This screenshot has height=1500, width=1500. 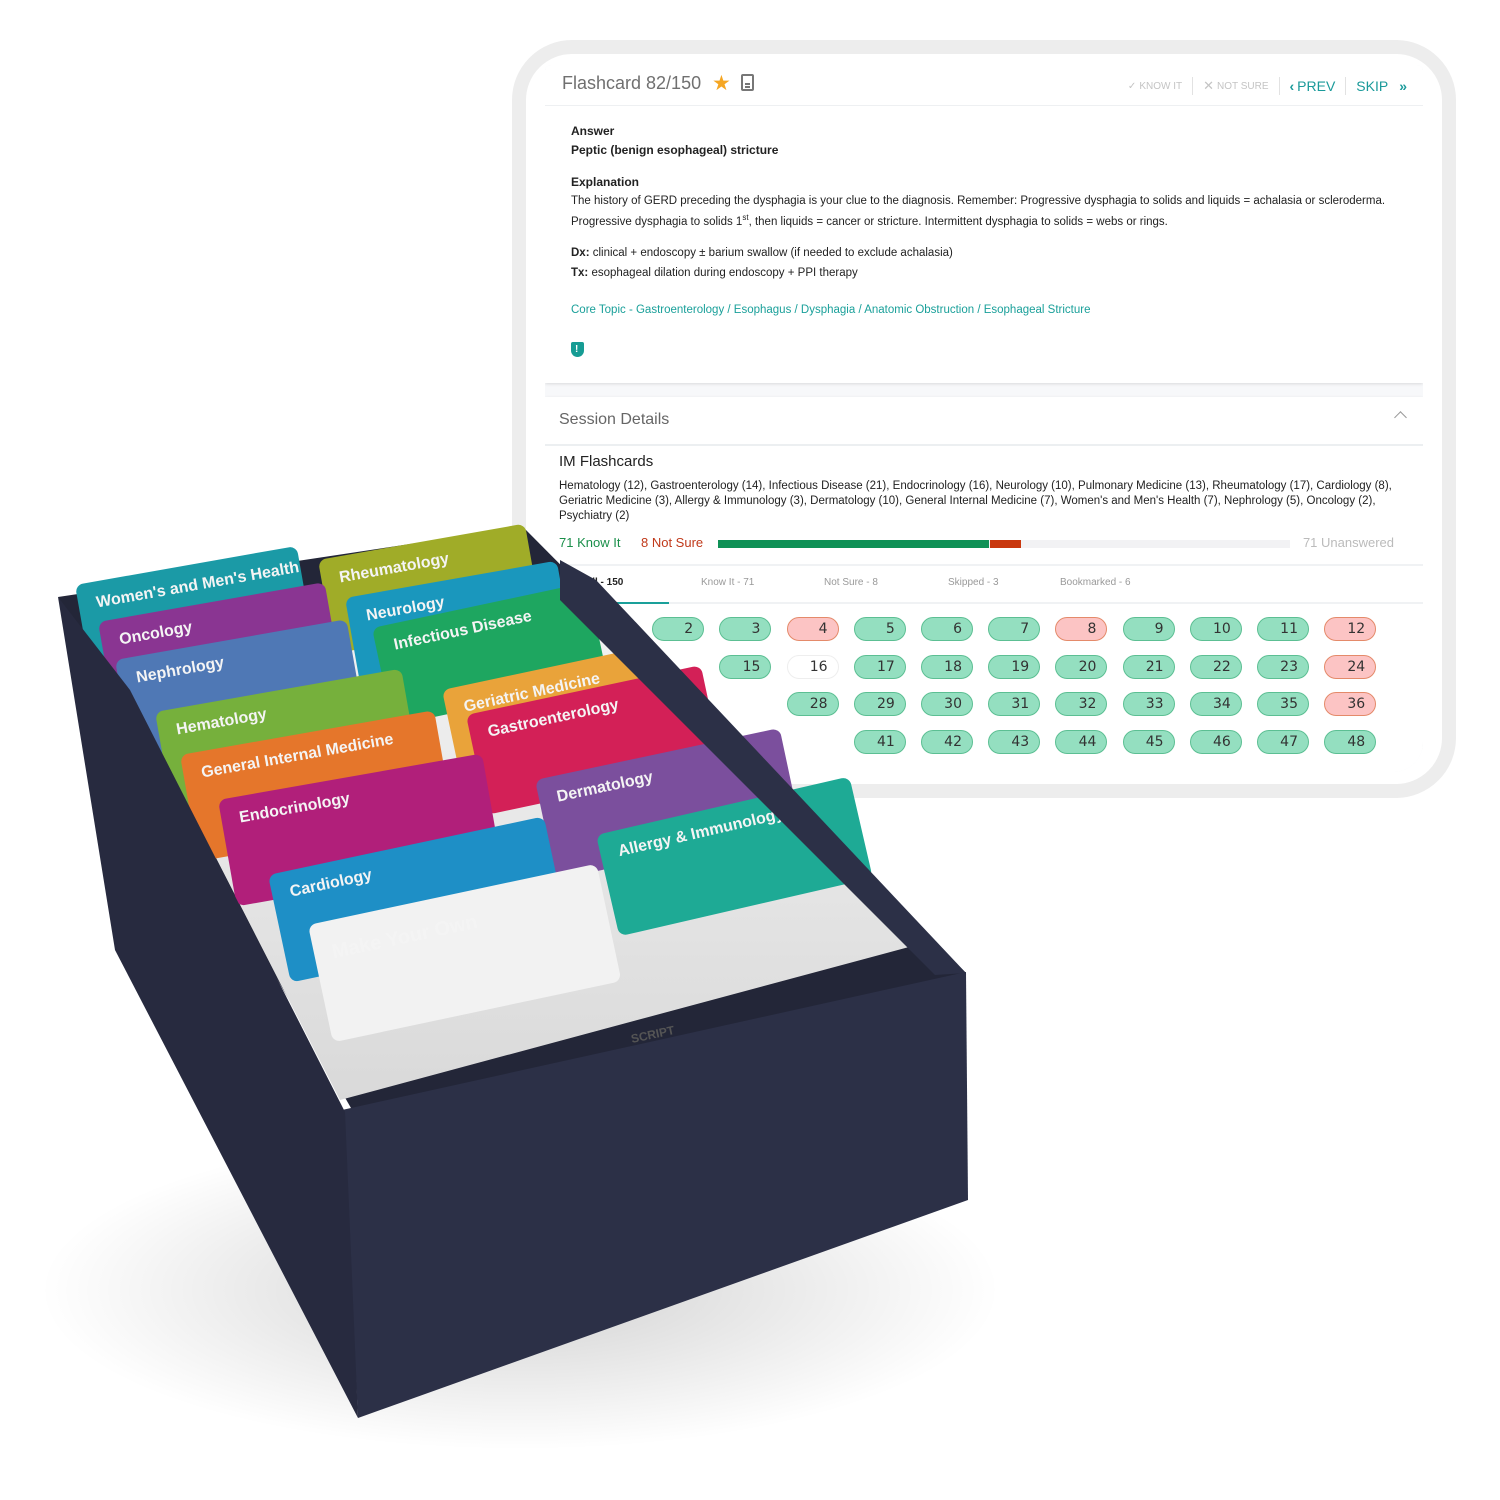 What do you see at coordinates (1014, 629) in the screenshot?
I see `card-number-pill: 7` at bounding box center [1014, 629].